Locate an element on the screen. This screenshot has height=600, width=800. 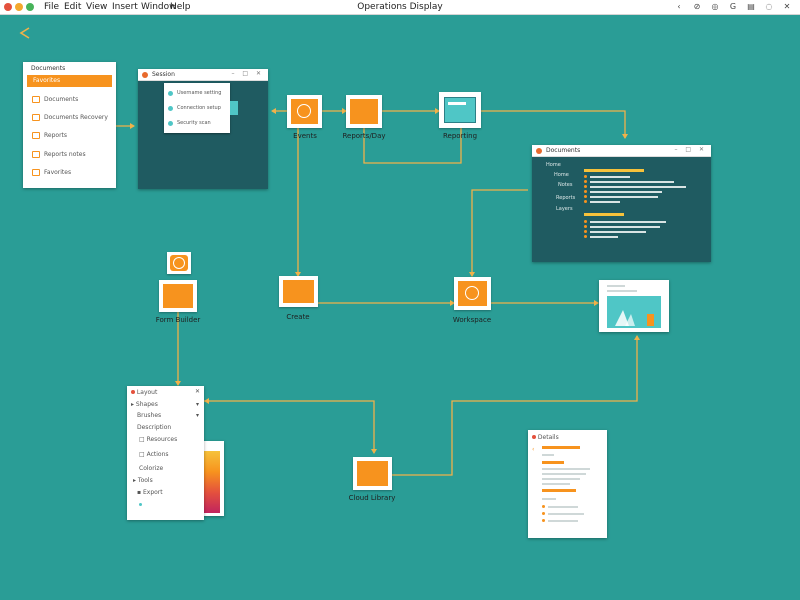
window-titlebar: Session – □ ✕ is located at coordinates (203, 75).